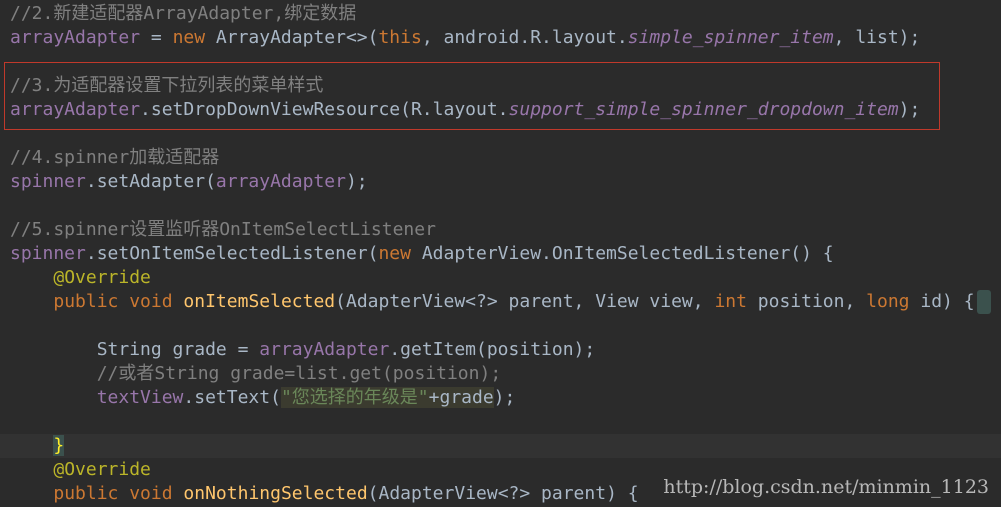  Describe the element at coordinates (223, 229) in the screenshot. I see `comment: //5.spinner设置监听器OnItemSelectListener` at that location.